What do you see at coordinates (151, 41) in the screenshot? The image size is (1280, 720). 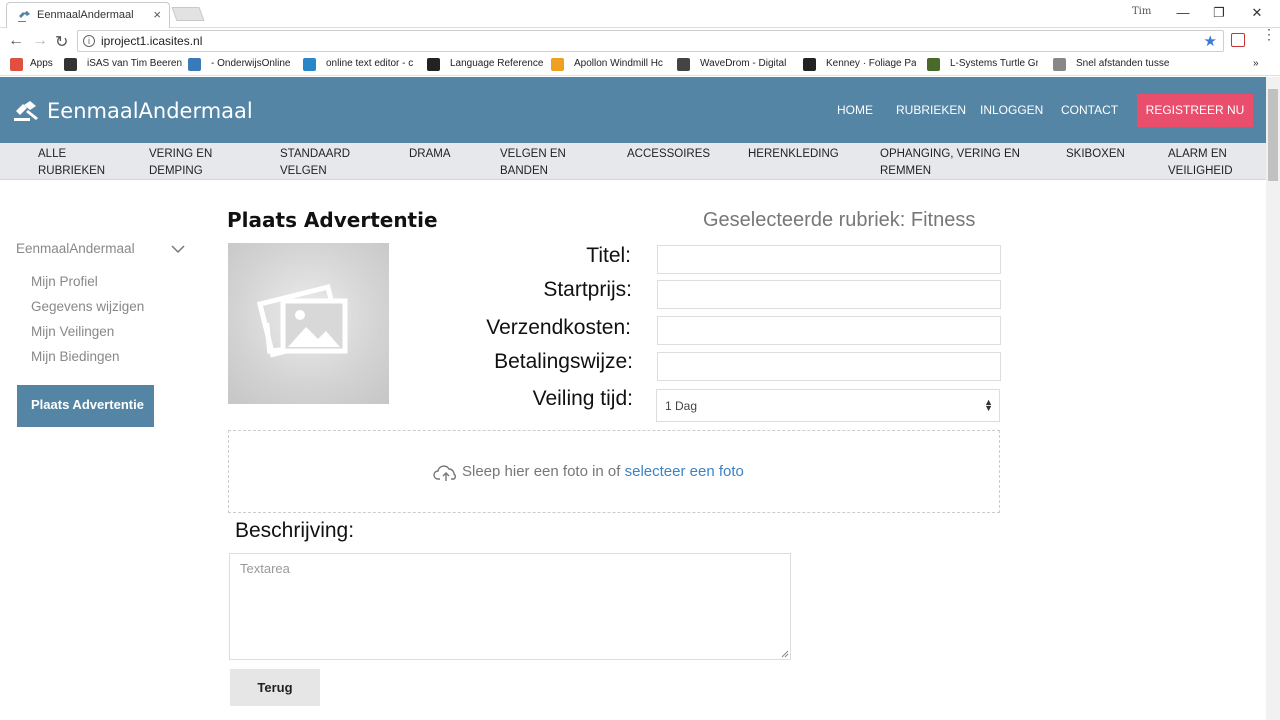 I see `url-text: iproject1.icasites.nl` at bounding box center [151, 41].